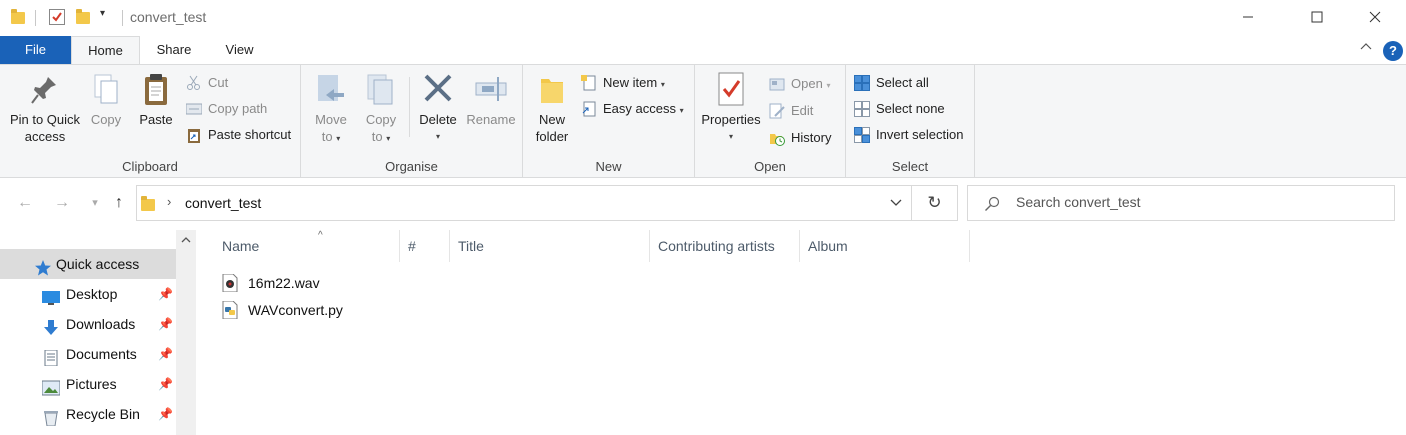  What do you see at coordinates (119, 203) in the screenshot?
I see `up-arrow-icon: ↑` at bounding box center [119, 203].